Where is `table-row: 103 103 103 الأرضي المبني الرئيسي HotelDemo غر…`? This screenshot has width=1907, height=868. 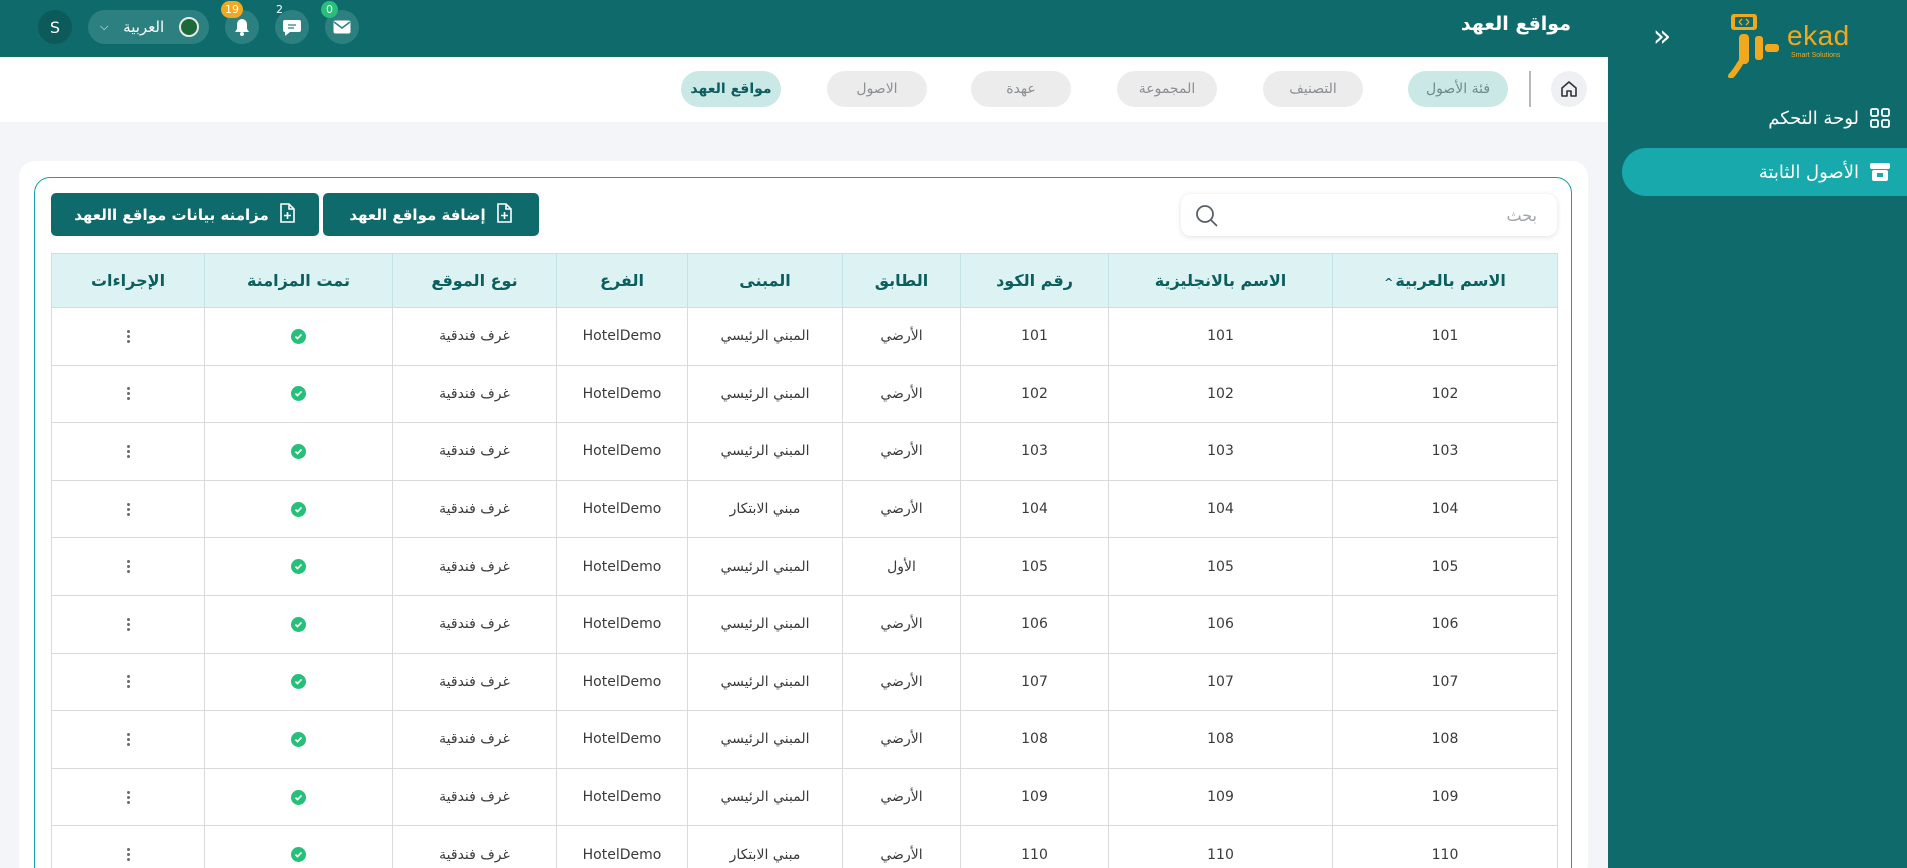 table-row: 103 103 103 الأرضي المبني الرئيسي HotelDemo غر… is located at coordinates (804, 451).